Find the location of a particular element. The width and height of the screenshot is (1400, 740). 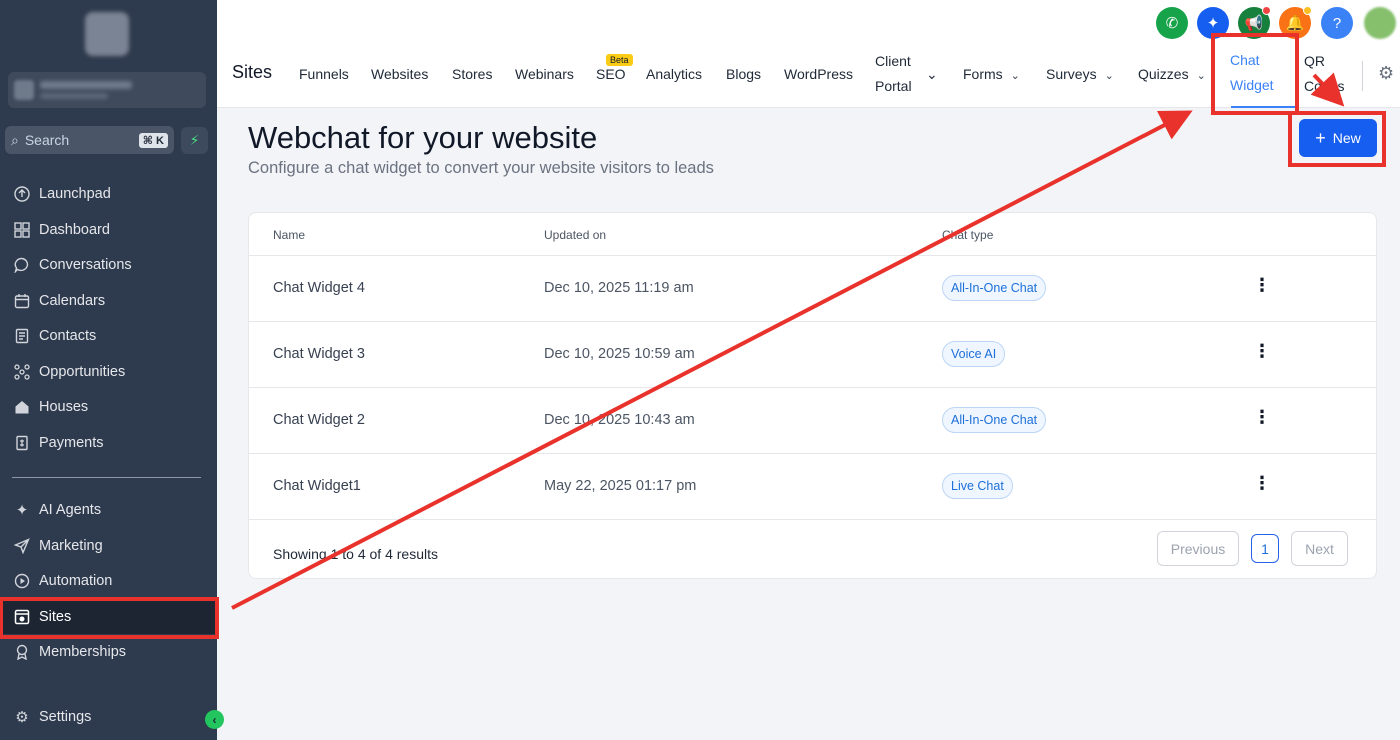

sidebar-item-label: Memberships is located at coordinates (83, 652).